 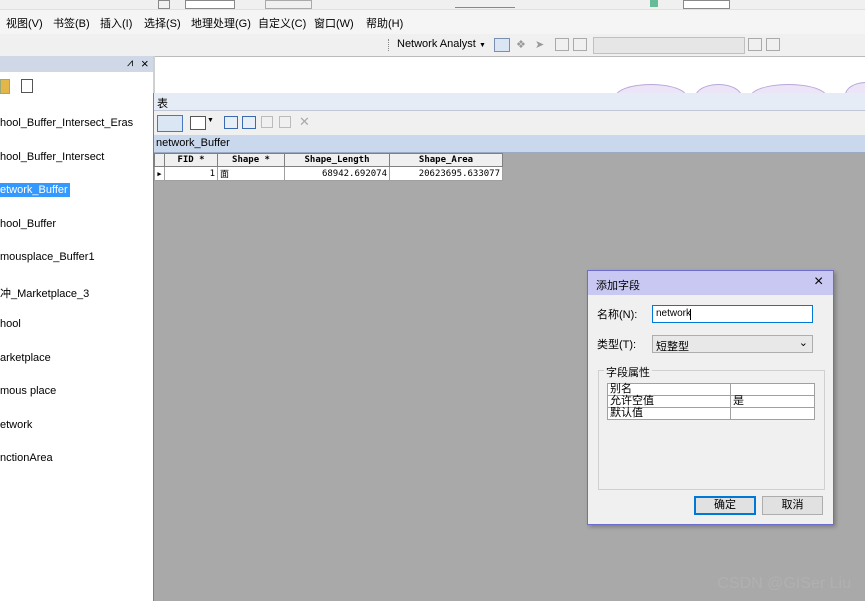 What do you see at coordinates (251, 160) in the screenshot?
I see `column-header-shape: Shape *` at bounding box center [251, 160].